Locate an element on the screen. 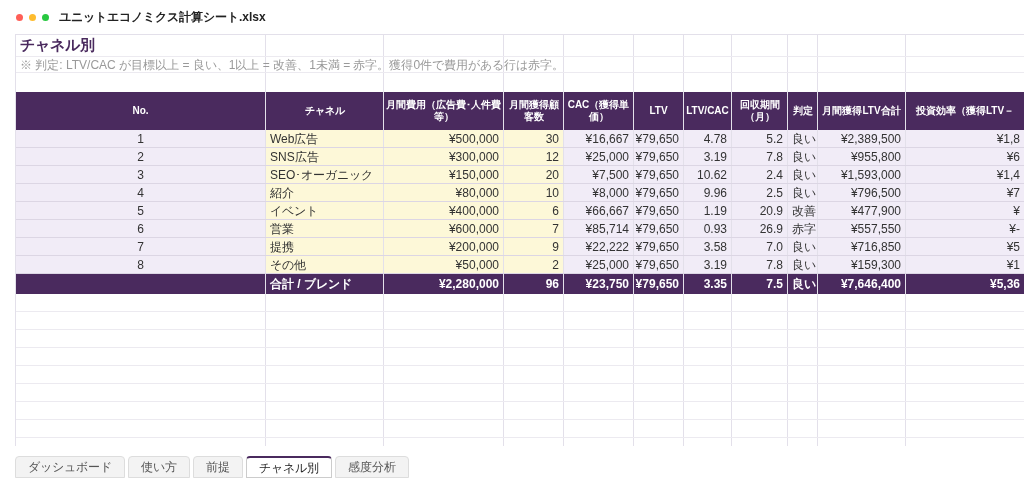 Image resolution: width=1024 pixels, height=478 pixels. window-title: ユニットエコノミクス計算シート.xlsx is located at coordinates (162, 17).